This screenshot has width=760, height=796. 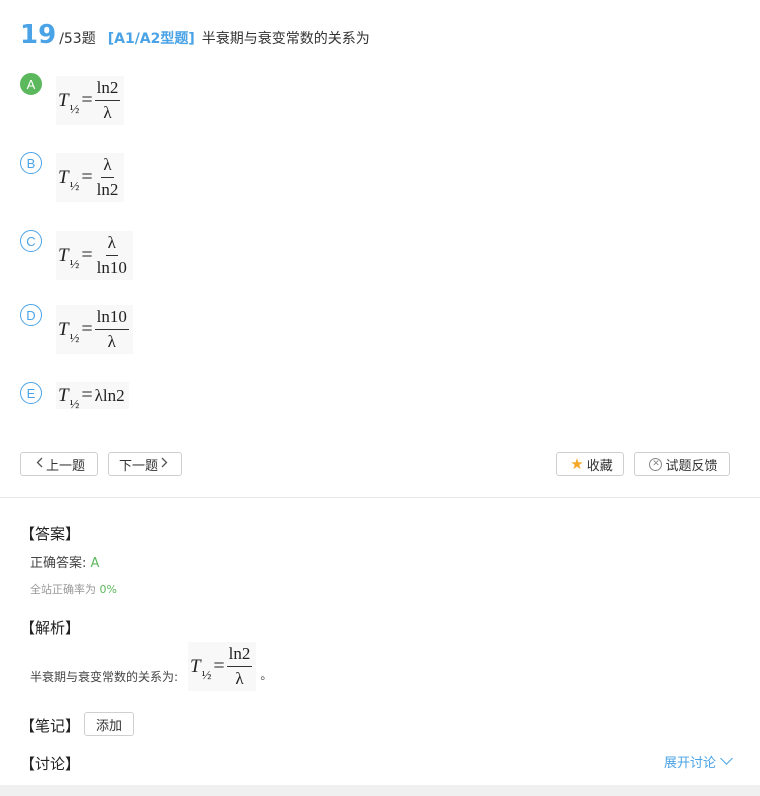 I want to click on rate-label: 全站正确率为, so click(x=65, y=589).